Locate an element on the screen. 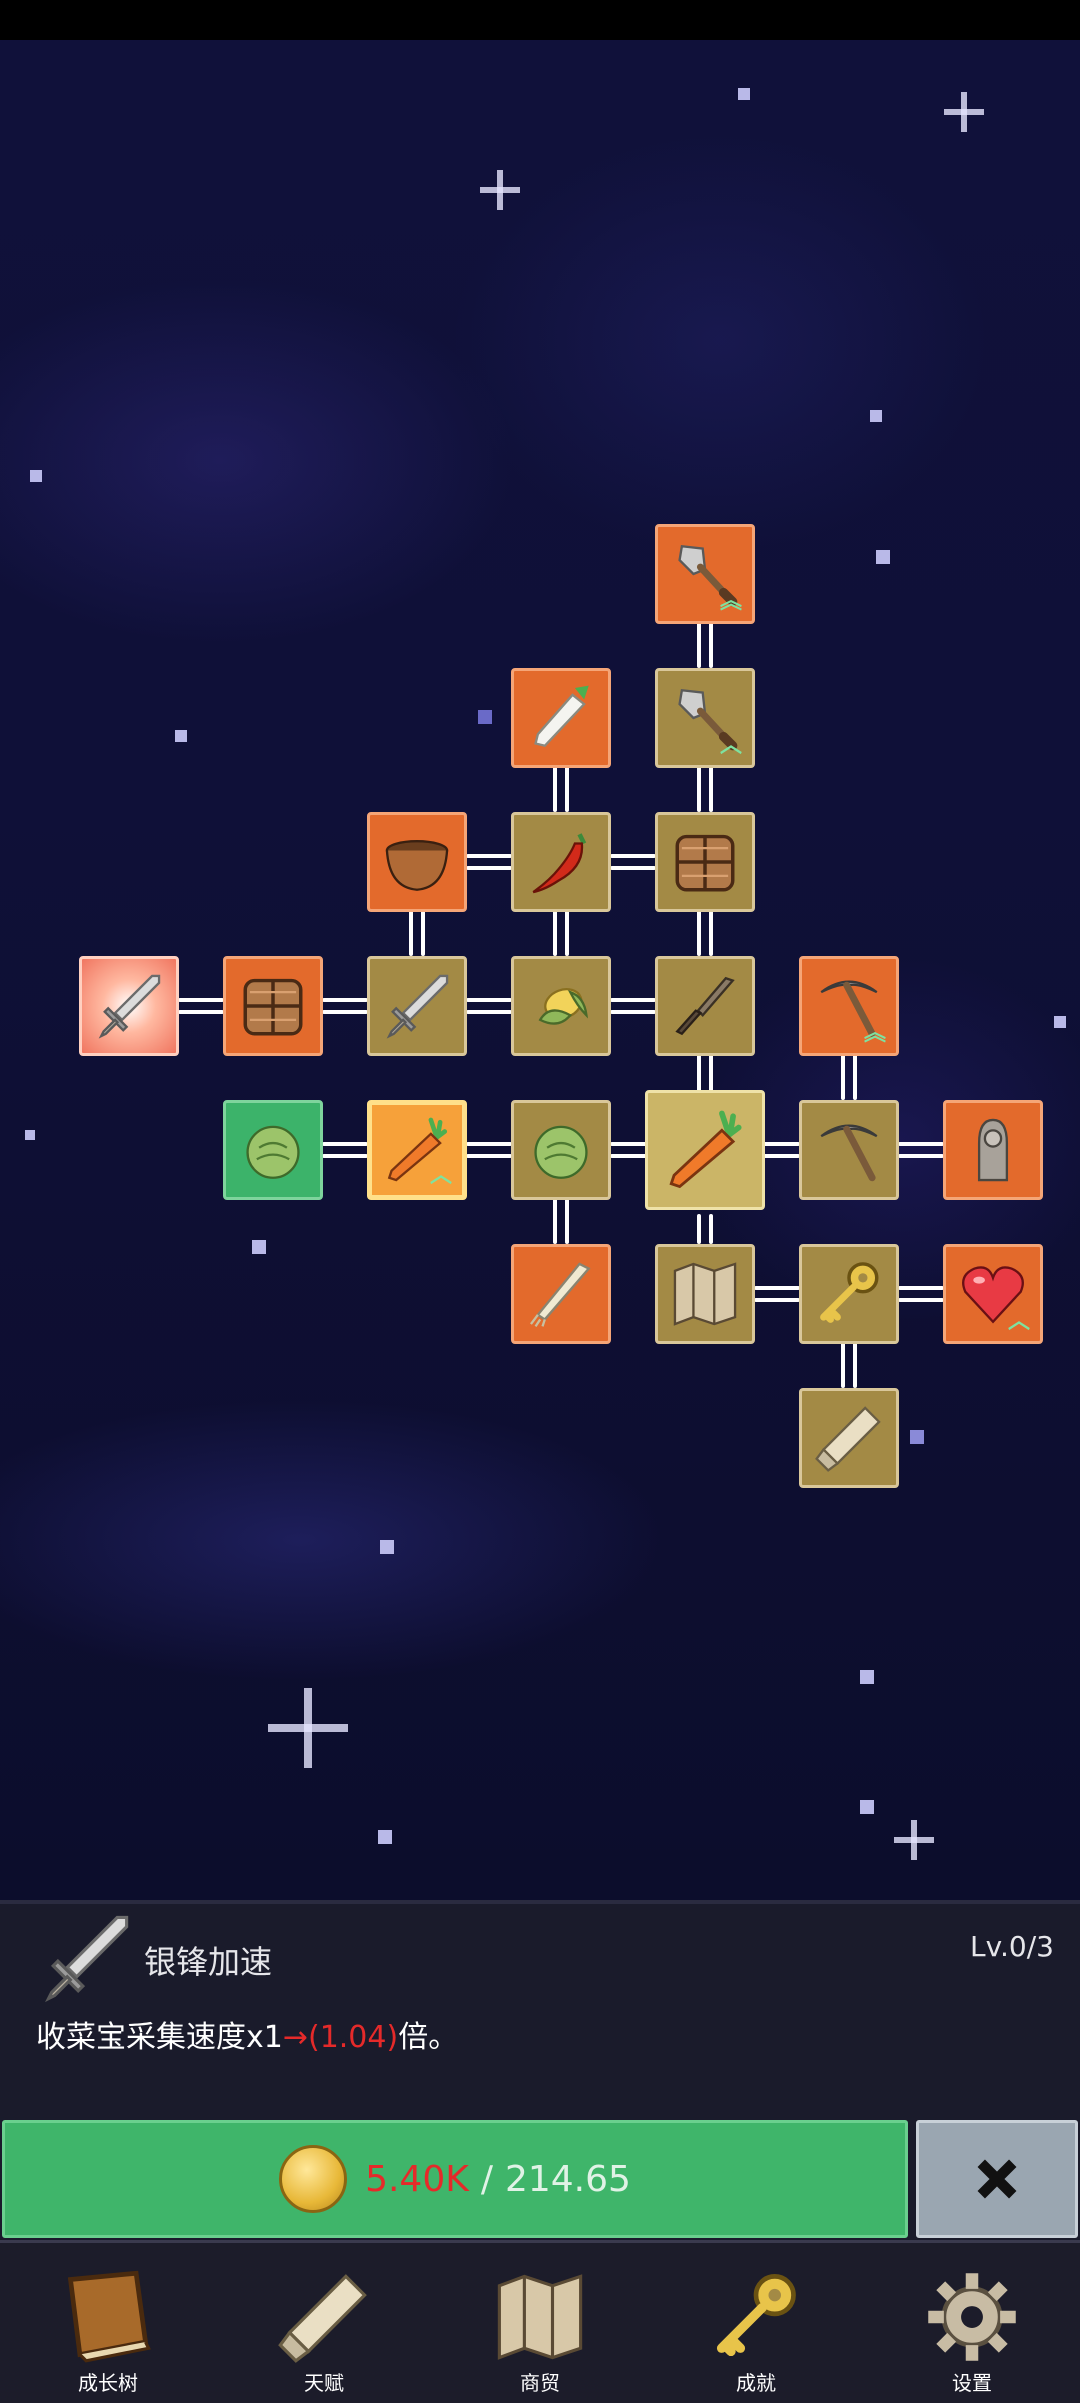  skill-node-radish is located at coordinates (561, 718).